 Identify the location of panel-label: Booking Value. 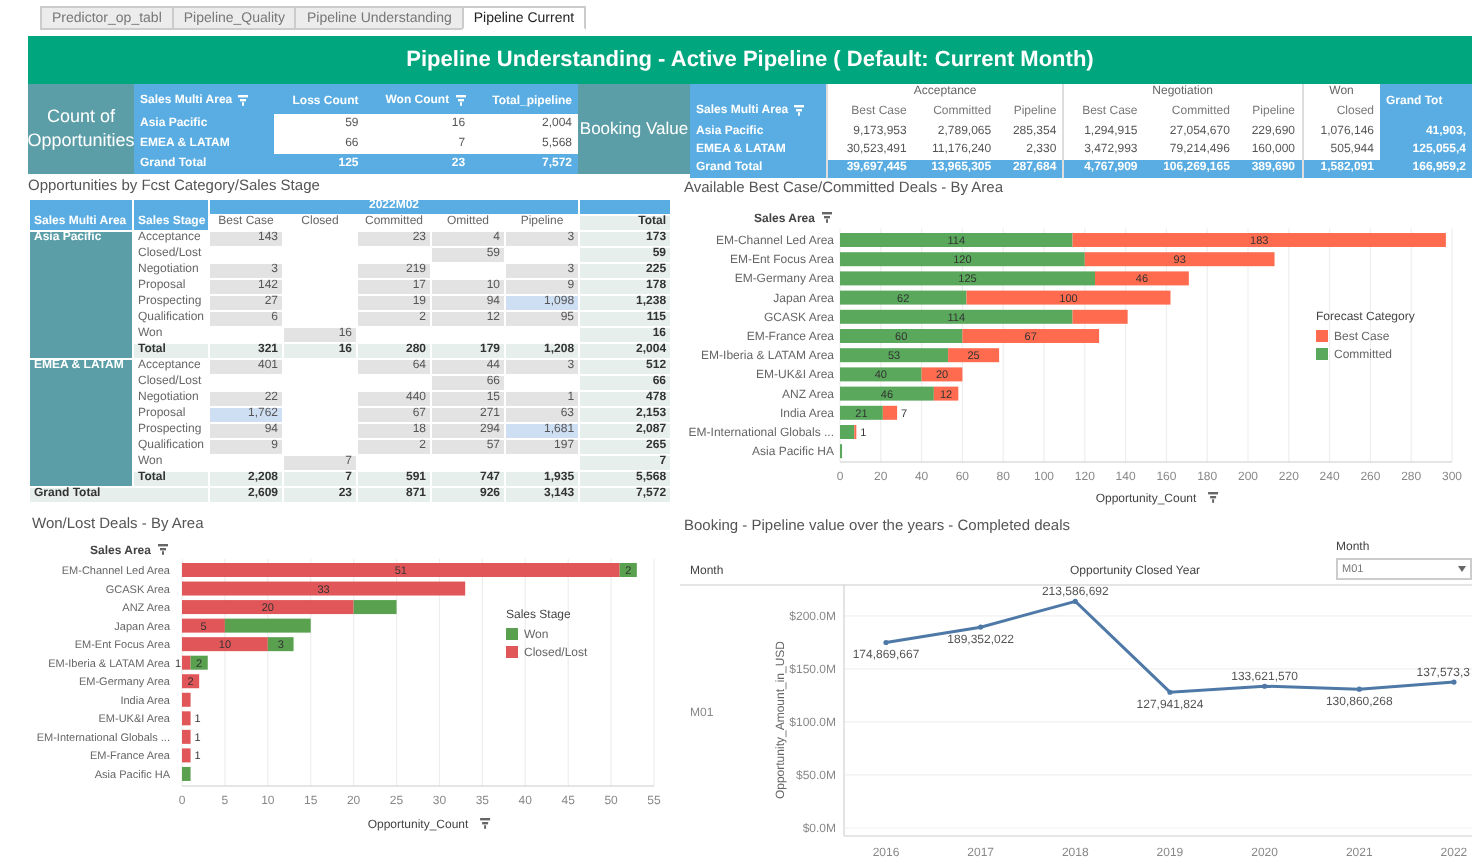
(634, 129).